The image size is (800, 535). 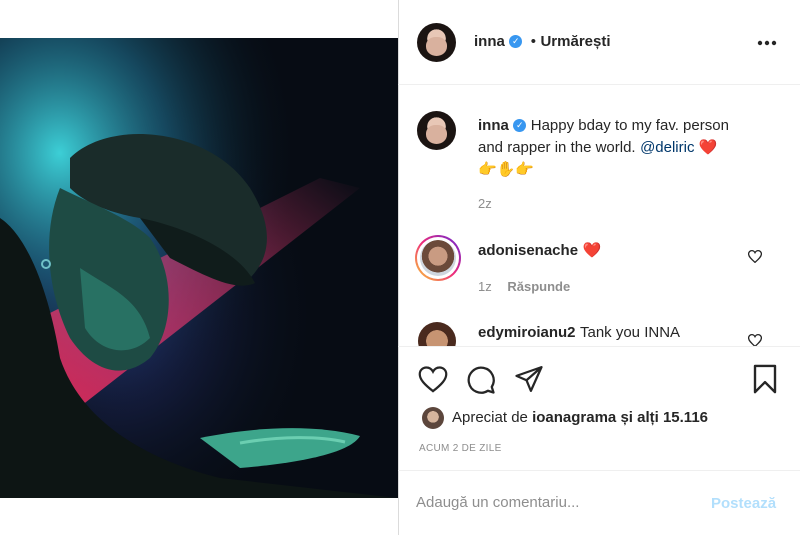 What do you see at coordinates (538, 286) in the screenshot?
I see `reply-button: Răspunde` at bounding box center [538, 286].